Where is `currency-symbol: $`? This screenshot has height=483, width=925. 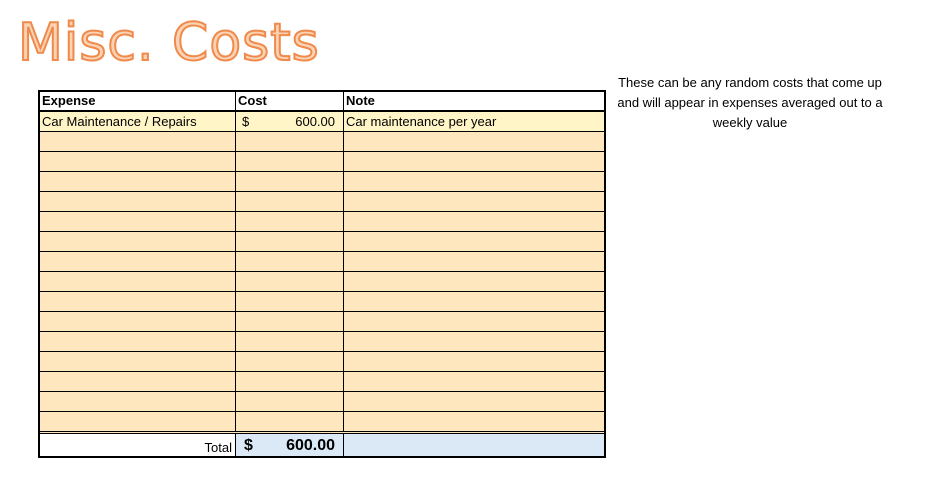 currency-symbol: $ is located at coordinates (246, 121).